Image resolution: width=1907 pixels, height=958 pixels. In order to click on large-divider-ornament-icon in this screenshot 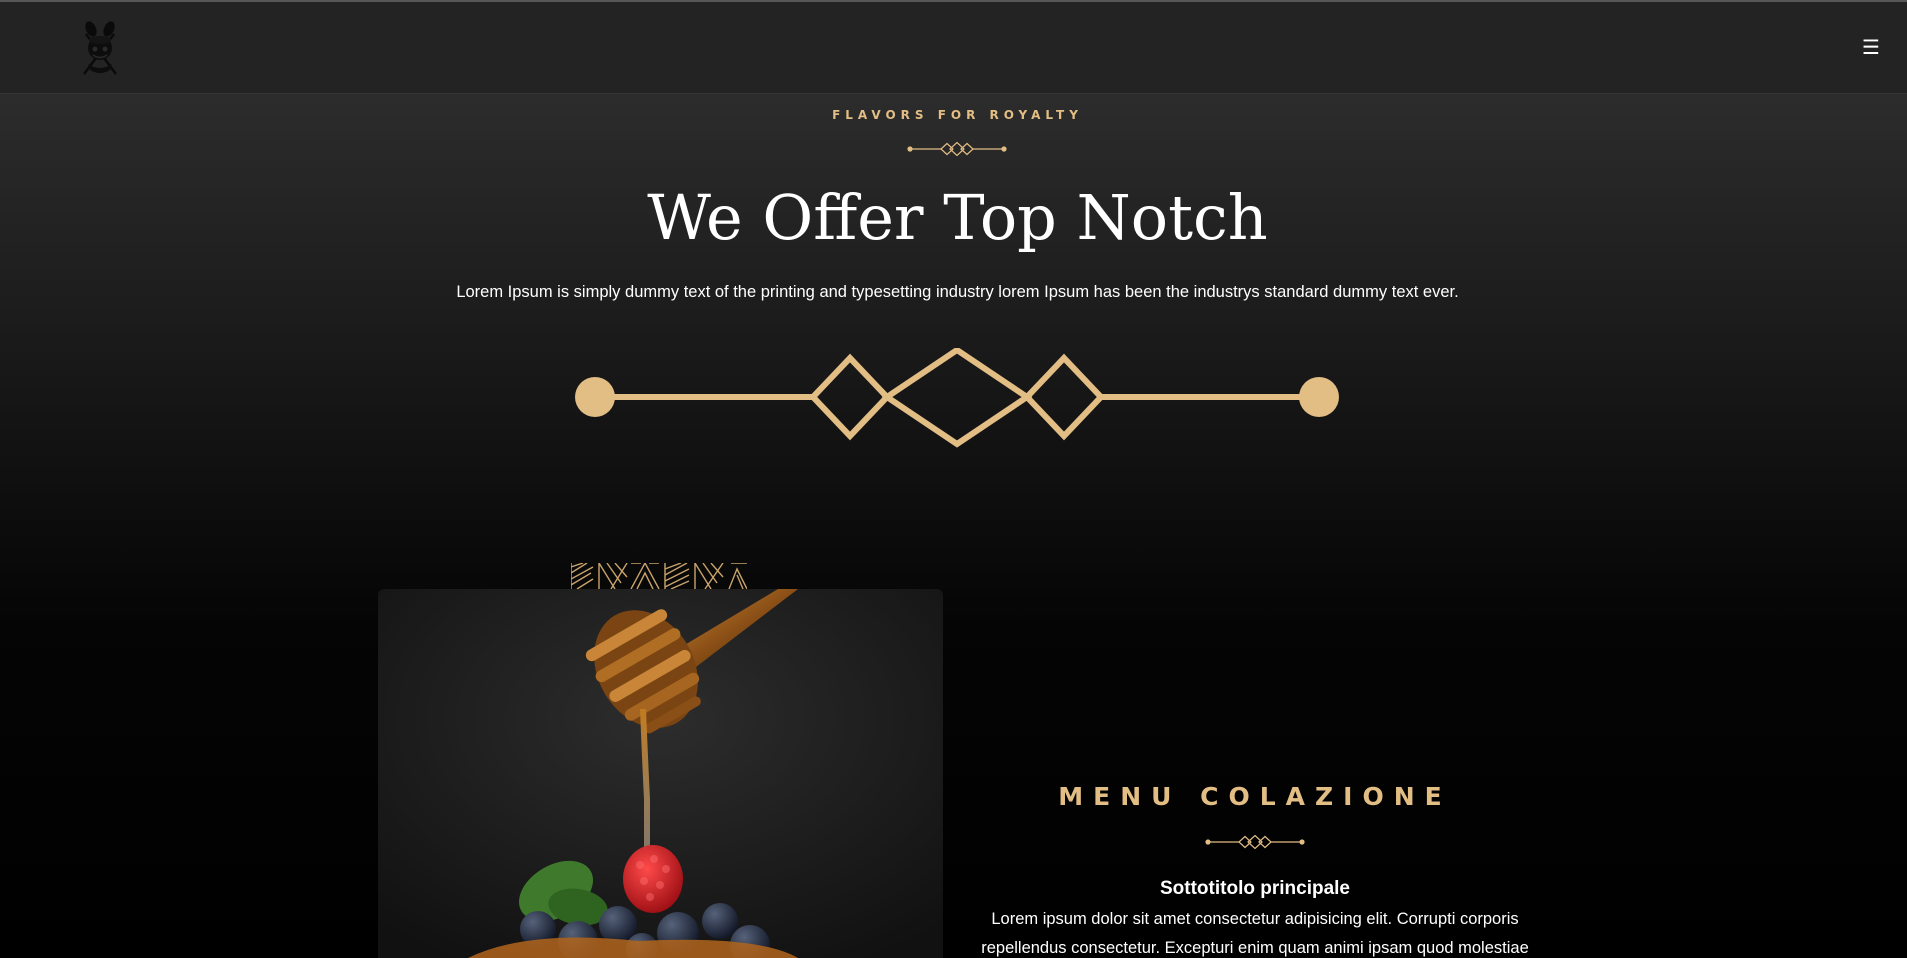, I will do `click(957, 398)`.